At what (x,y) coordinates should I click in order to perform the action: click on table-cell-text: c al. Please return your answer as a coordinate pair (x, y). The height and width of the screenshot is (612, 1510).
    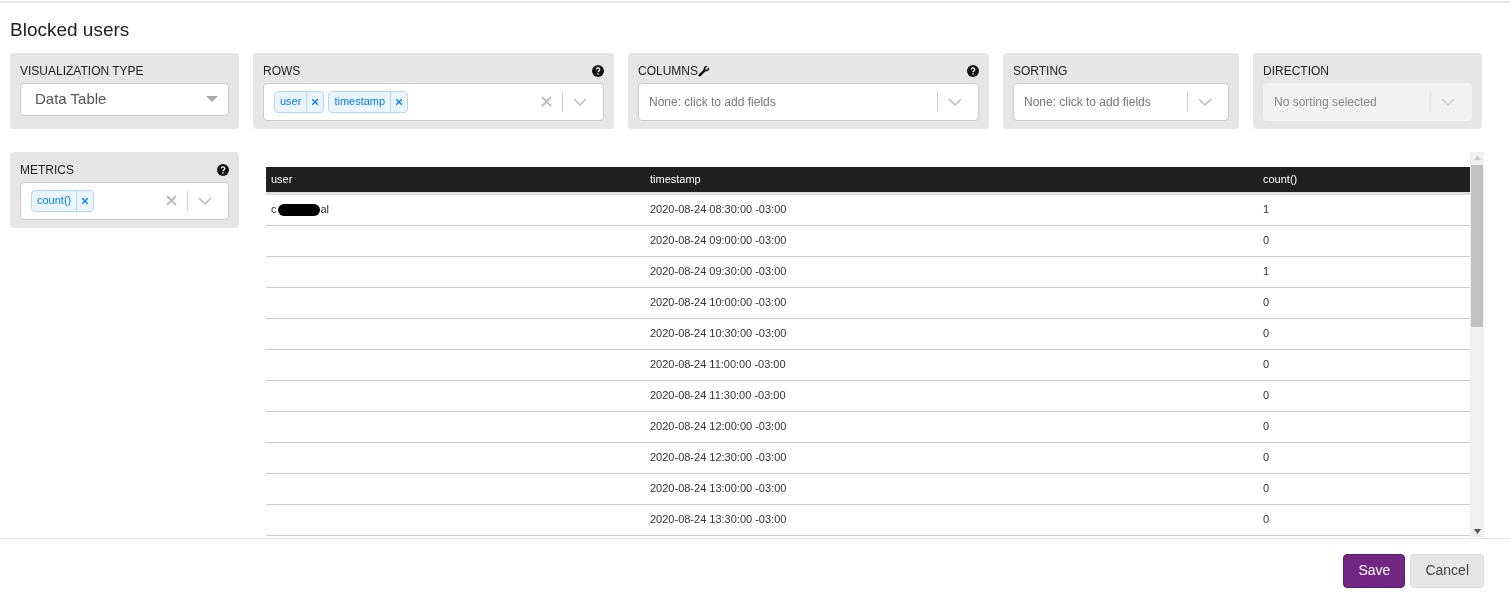
    Looking at the image, I should click on (300, 210).